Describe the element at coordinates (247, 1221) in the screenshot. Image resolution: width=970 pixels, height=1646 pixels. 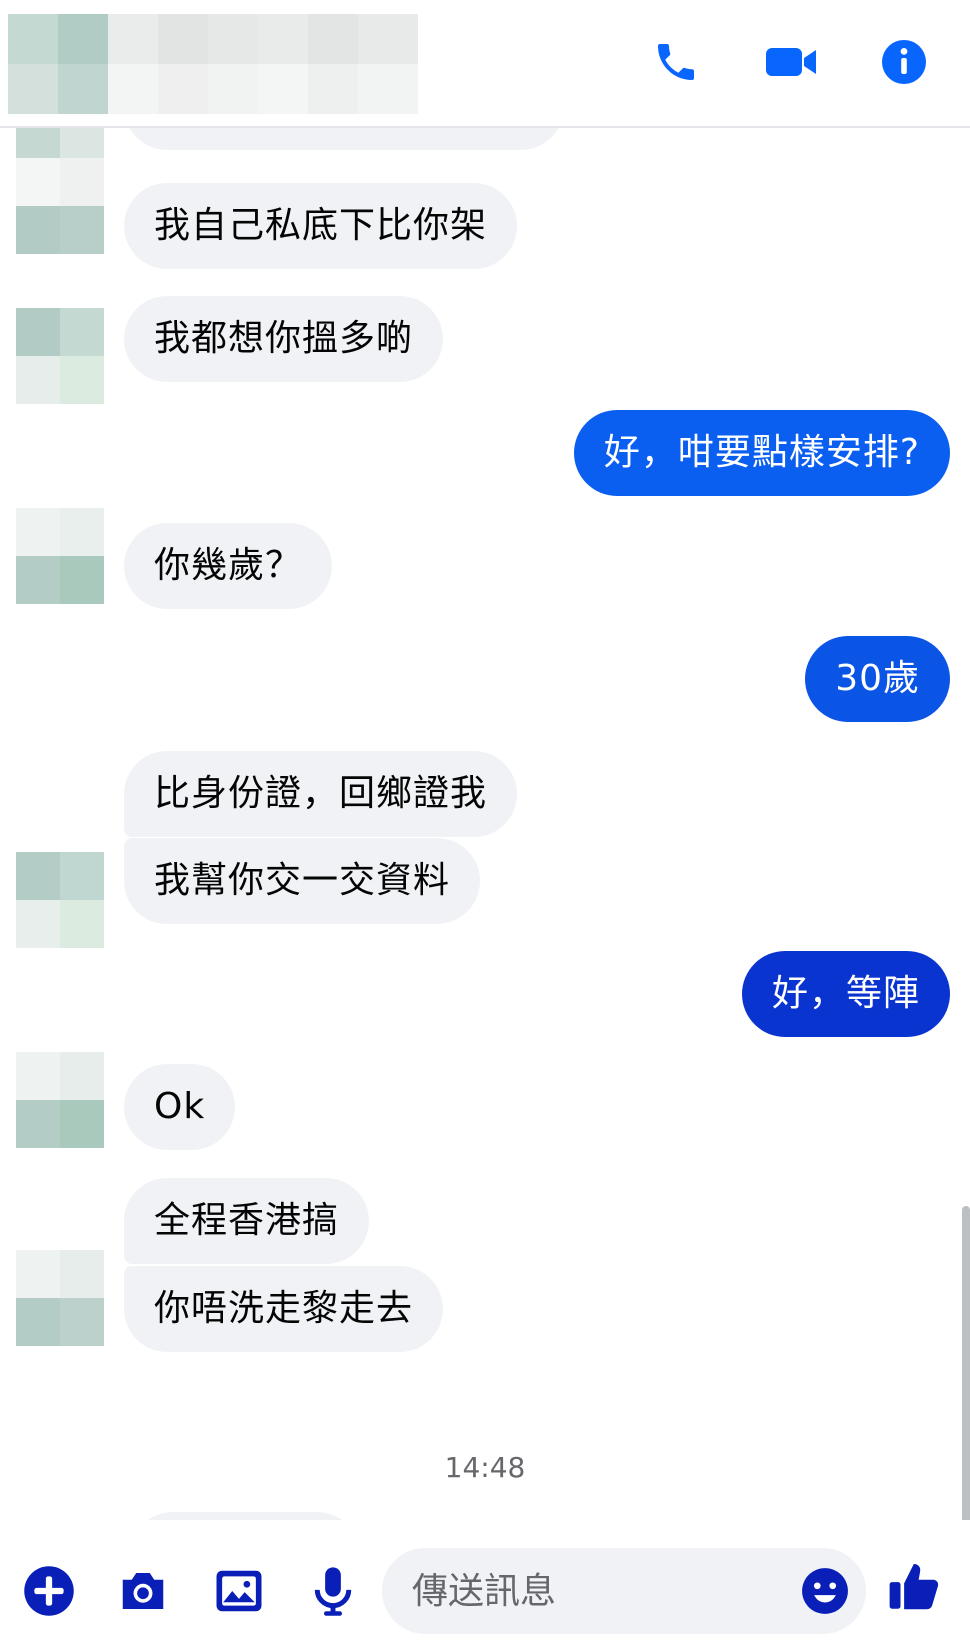
I see `message-bubble-incoming: 全程香港搞` at that location.